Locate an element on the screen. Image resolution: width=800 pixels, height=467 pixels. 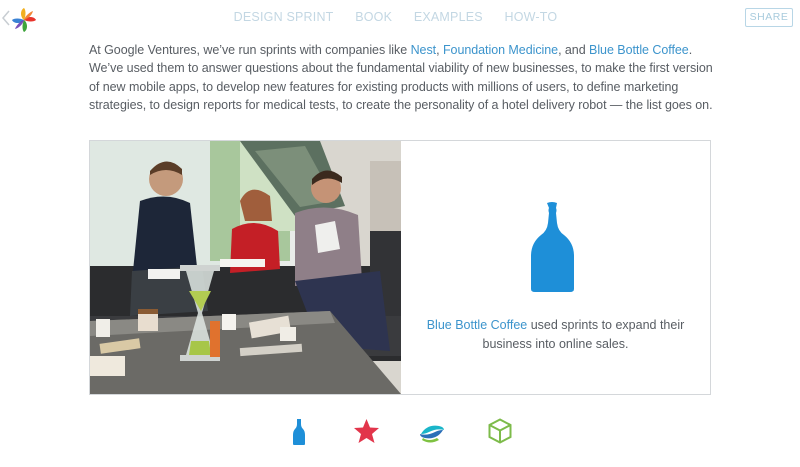
top-bar: DESIGN SPRINT BOOK EXAMPLES HOW-TO SHARE is located at coordinates (400, 18).